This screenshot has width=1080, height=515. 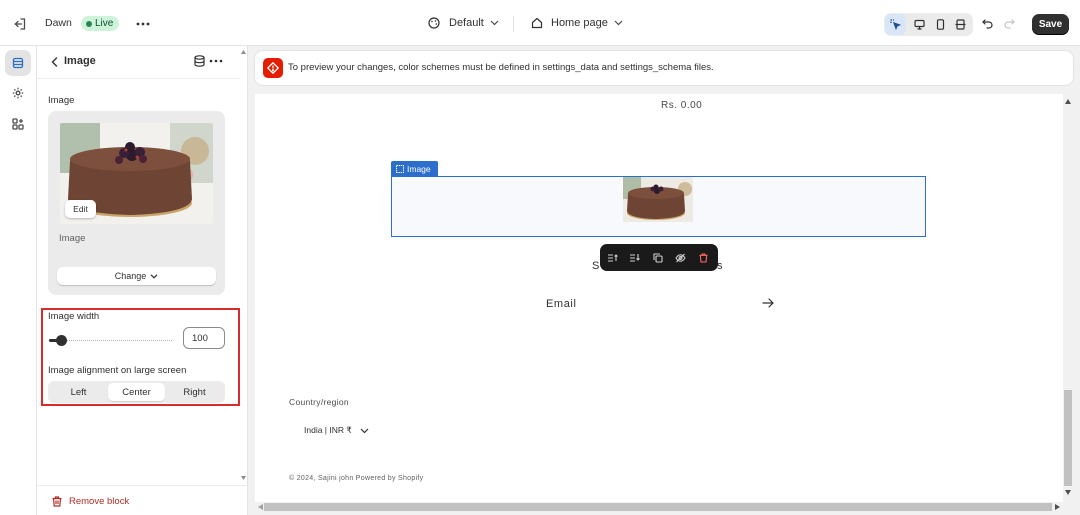 What do you see at coordinates (61, 100) in the screenshot?
I see `image-field-label: Image` at bounding box center [61, 100].